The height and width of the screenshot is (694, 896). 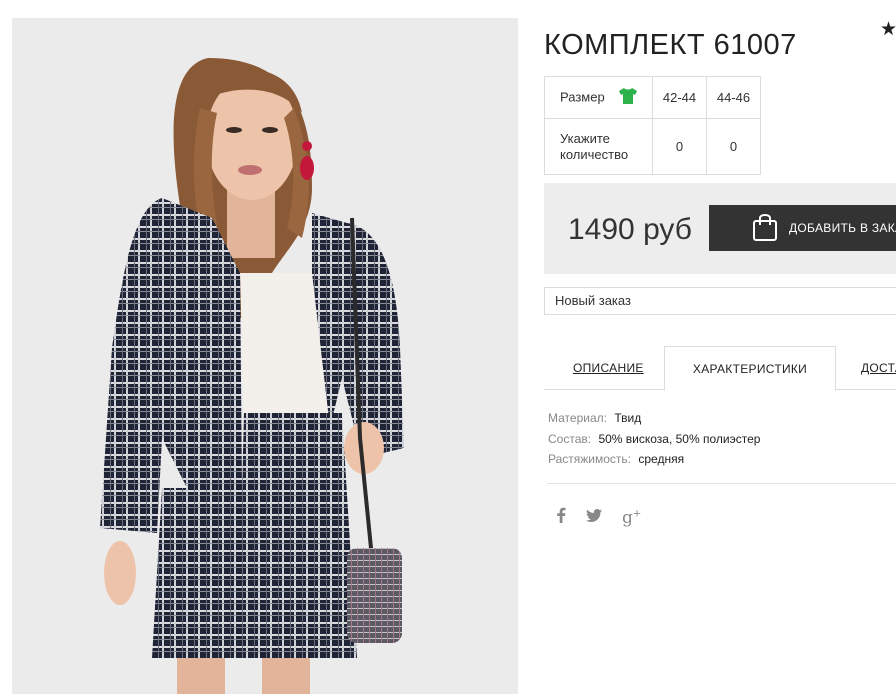 What do you see at coordinates (720, 301) in the screenshot?
I see `order-select: Новый заказ` at bounding box center [720, 301].